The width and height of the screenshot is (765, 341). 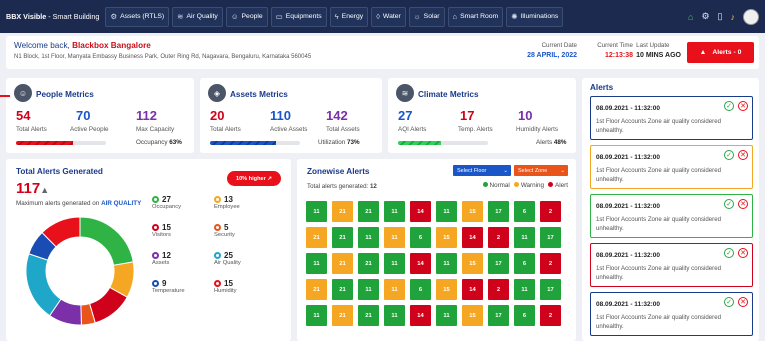 What do you see at coordinates (628, 304) in the screenshot?
I see `alert-timestamp: 08.09.2021 - 11:32:00` at bounding box center [628, 304].